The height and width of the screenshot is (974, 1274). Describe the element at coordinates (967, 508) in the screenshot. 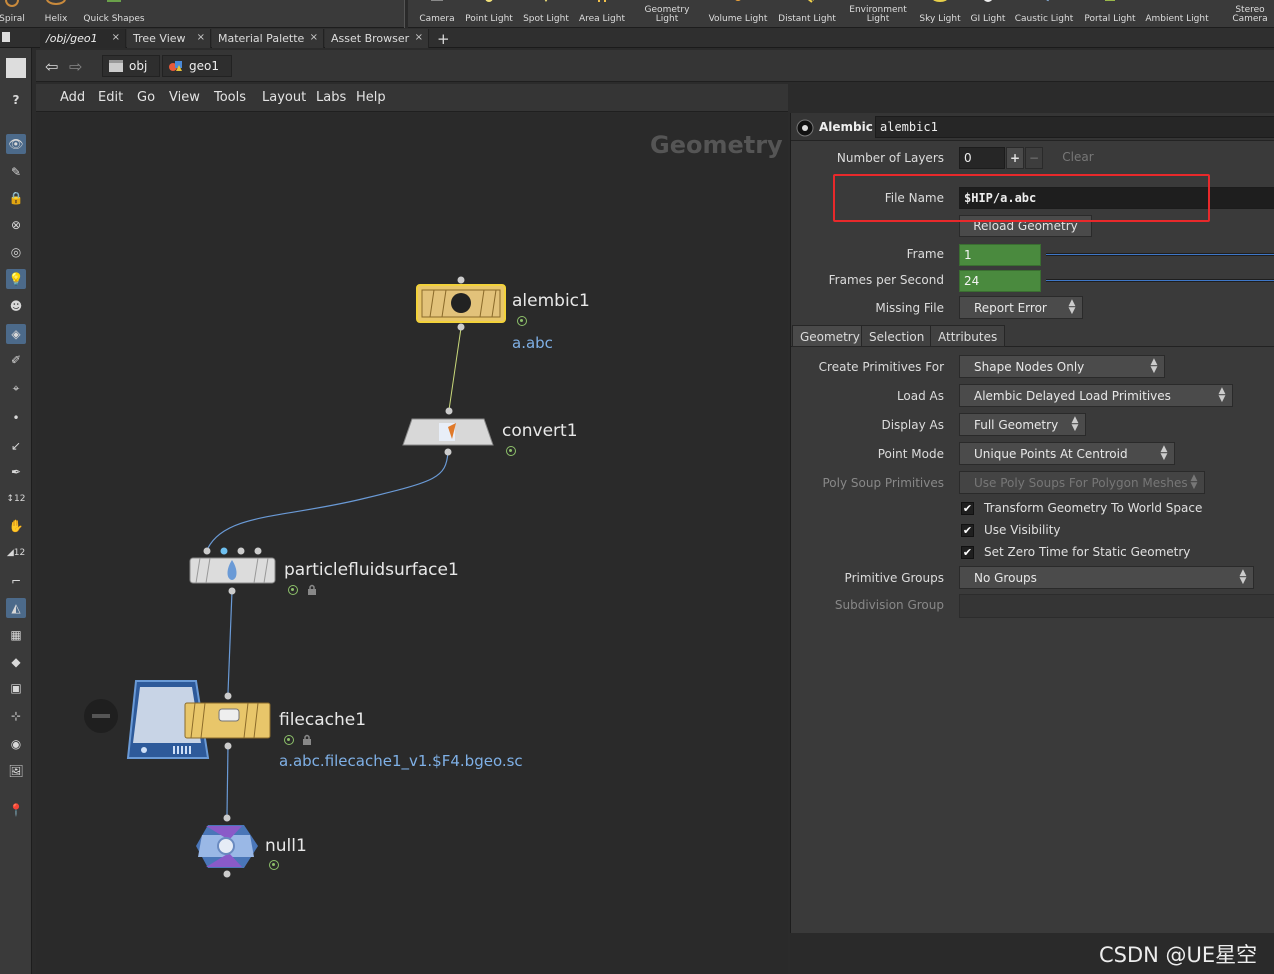

I see `transform-geometry-checkbox: ✔` at that location.